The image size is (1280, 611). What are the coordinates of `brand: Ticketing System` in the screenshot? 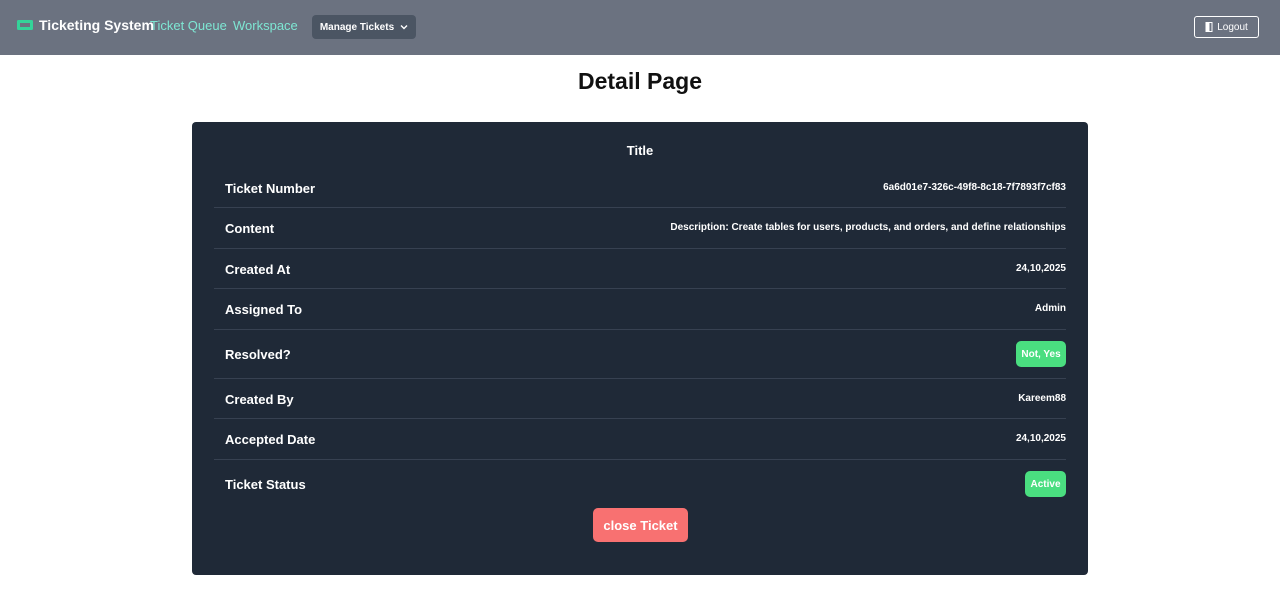 It's located at (85, 25).